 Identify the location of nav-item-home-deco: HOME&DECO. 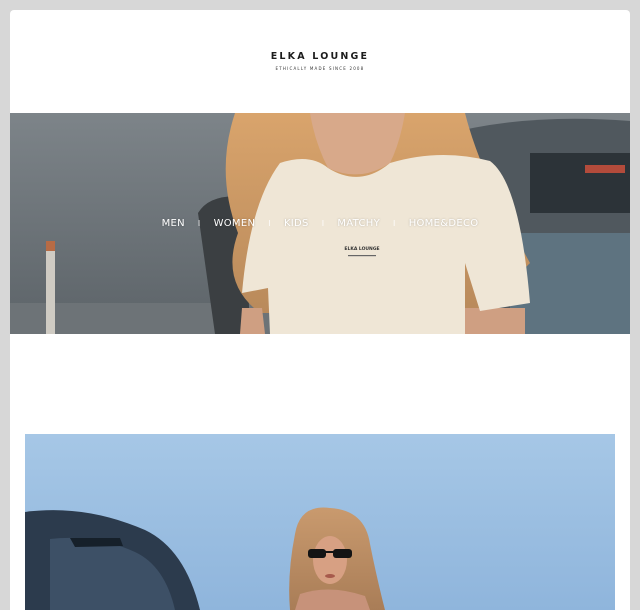
(444, 223).